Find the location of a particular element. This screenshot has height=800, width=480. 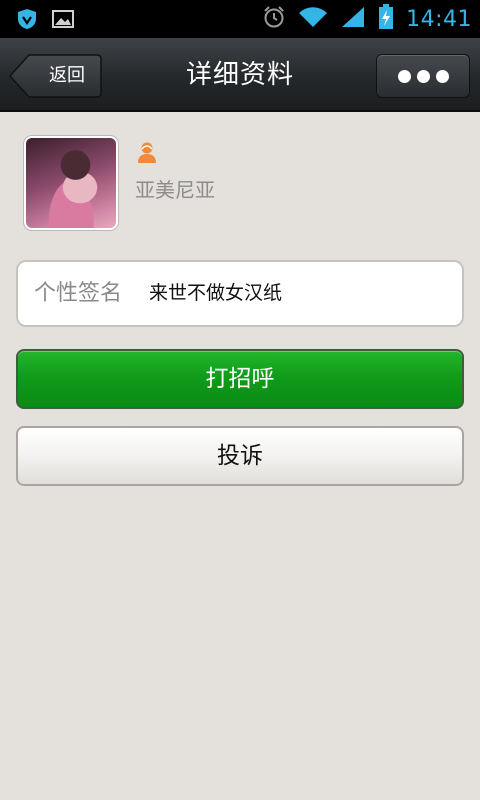

report-button: 投诉 is located at coordinates (240, 456).